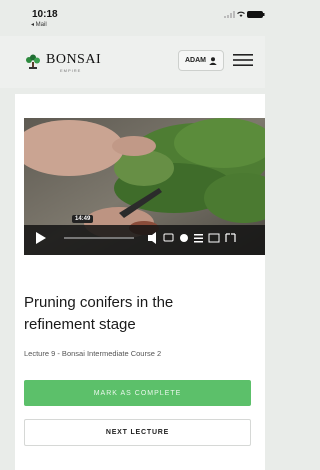  Describe the element at coordinates (83, 219) in the screenshot. I see `video-timestamp: 14:49` at that location.